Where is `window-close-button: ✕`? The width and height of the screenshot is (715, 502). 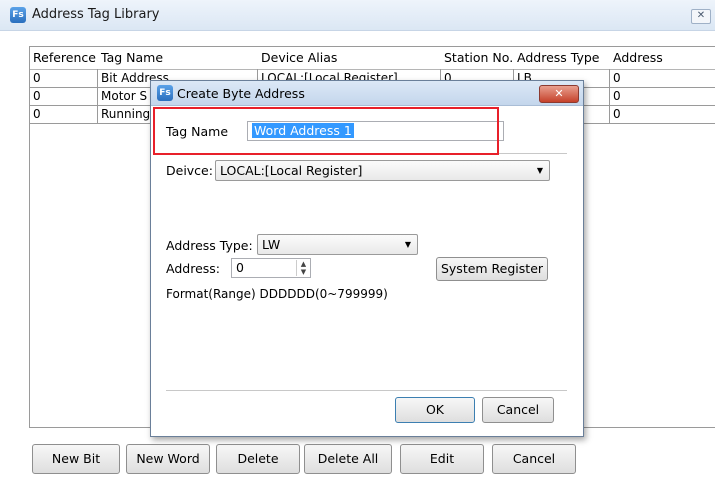 window-close-button: ✕ is located at coordinates (701, 16).